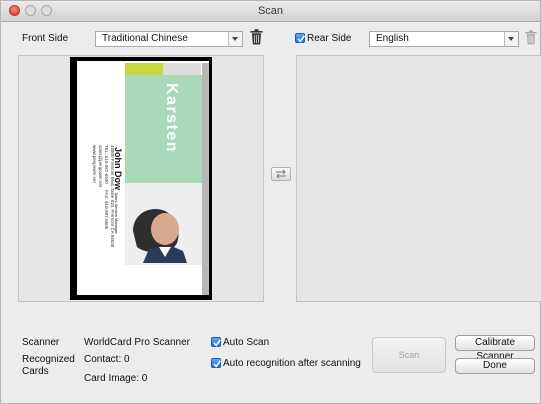 Image resolution: width=541 pixels, height=404 pixels. Describe the element at coordinates (41, 342) in the screenshot. I see `scanner-label: Scanner` at that location.